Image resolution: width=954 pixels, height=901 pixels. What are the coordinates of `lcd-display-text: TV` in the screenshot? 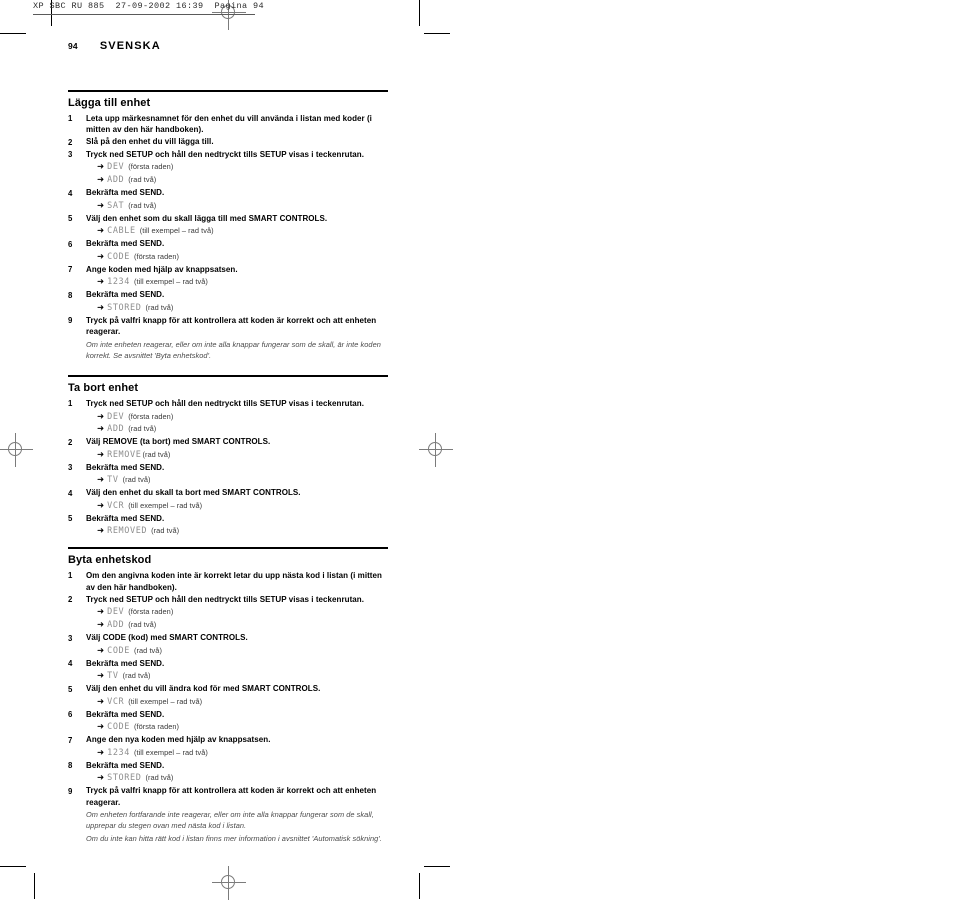 It's located at (113, 676).